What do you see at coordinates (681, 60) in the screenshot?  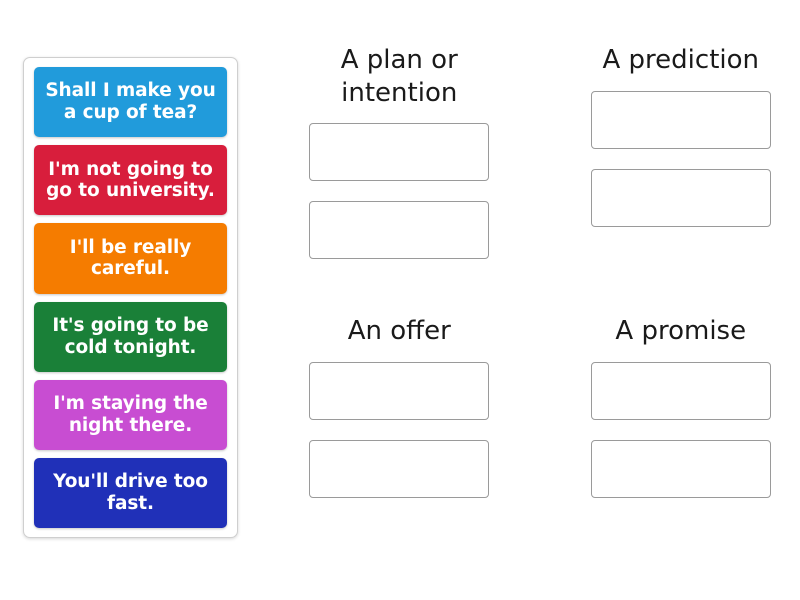 I see `category-title: A prediction` at bounding box center [681, 60].